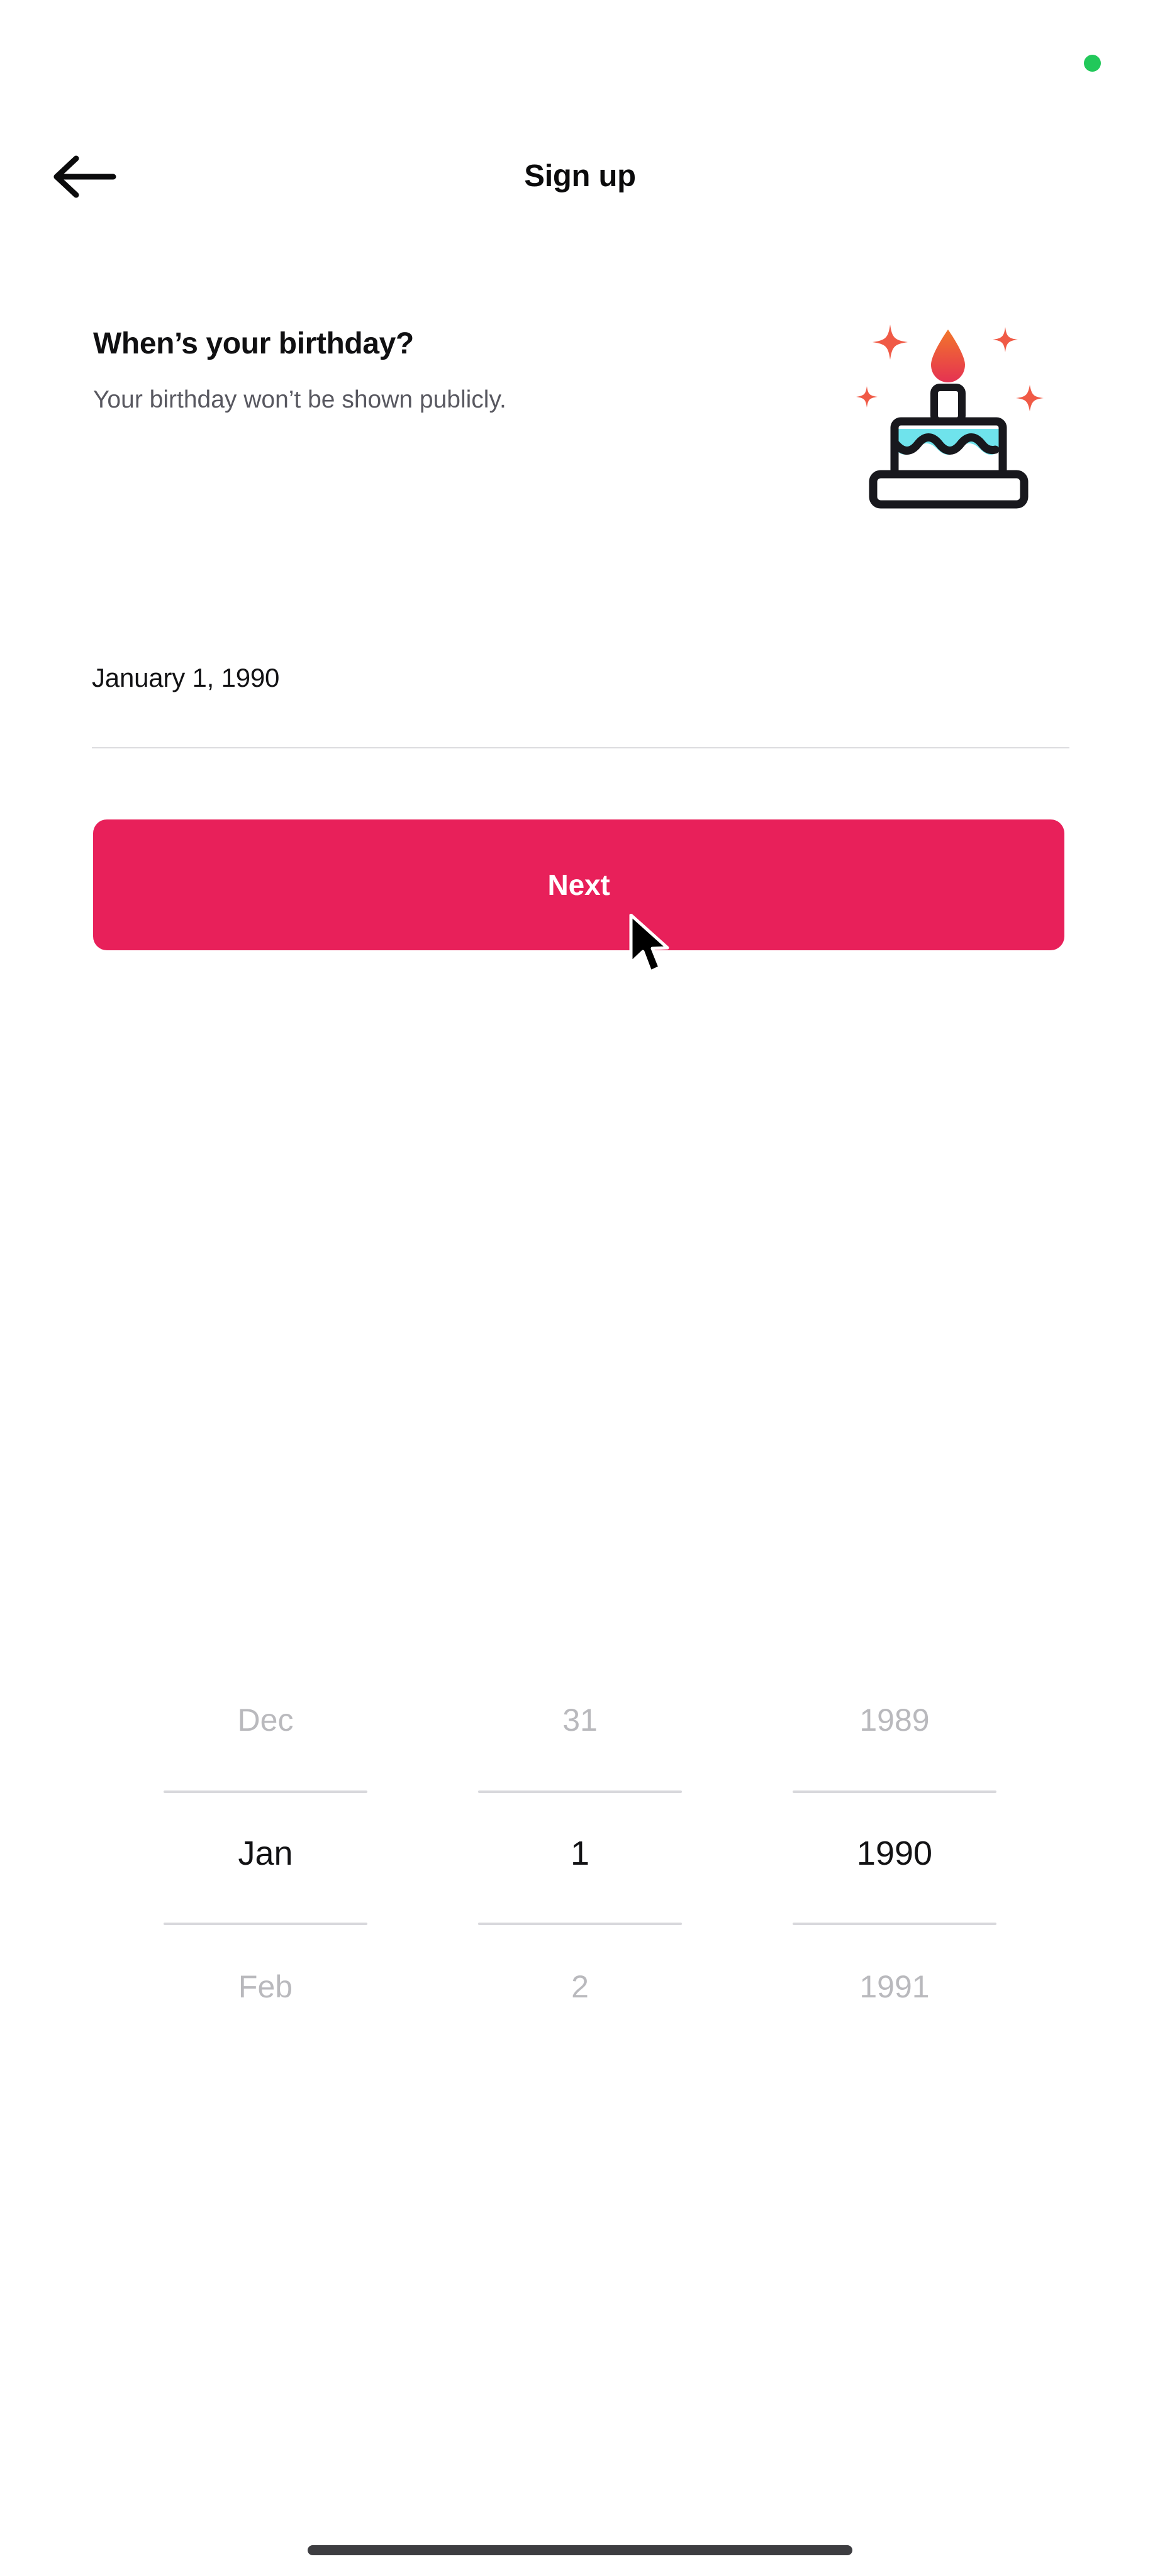 The image size is (1160, 2576). What do you see at coordinates (578, 884) in the screenshot?
I see `next-button: Next` at bounding box center [578, 884].